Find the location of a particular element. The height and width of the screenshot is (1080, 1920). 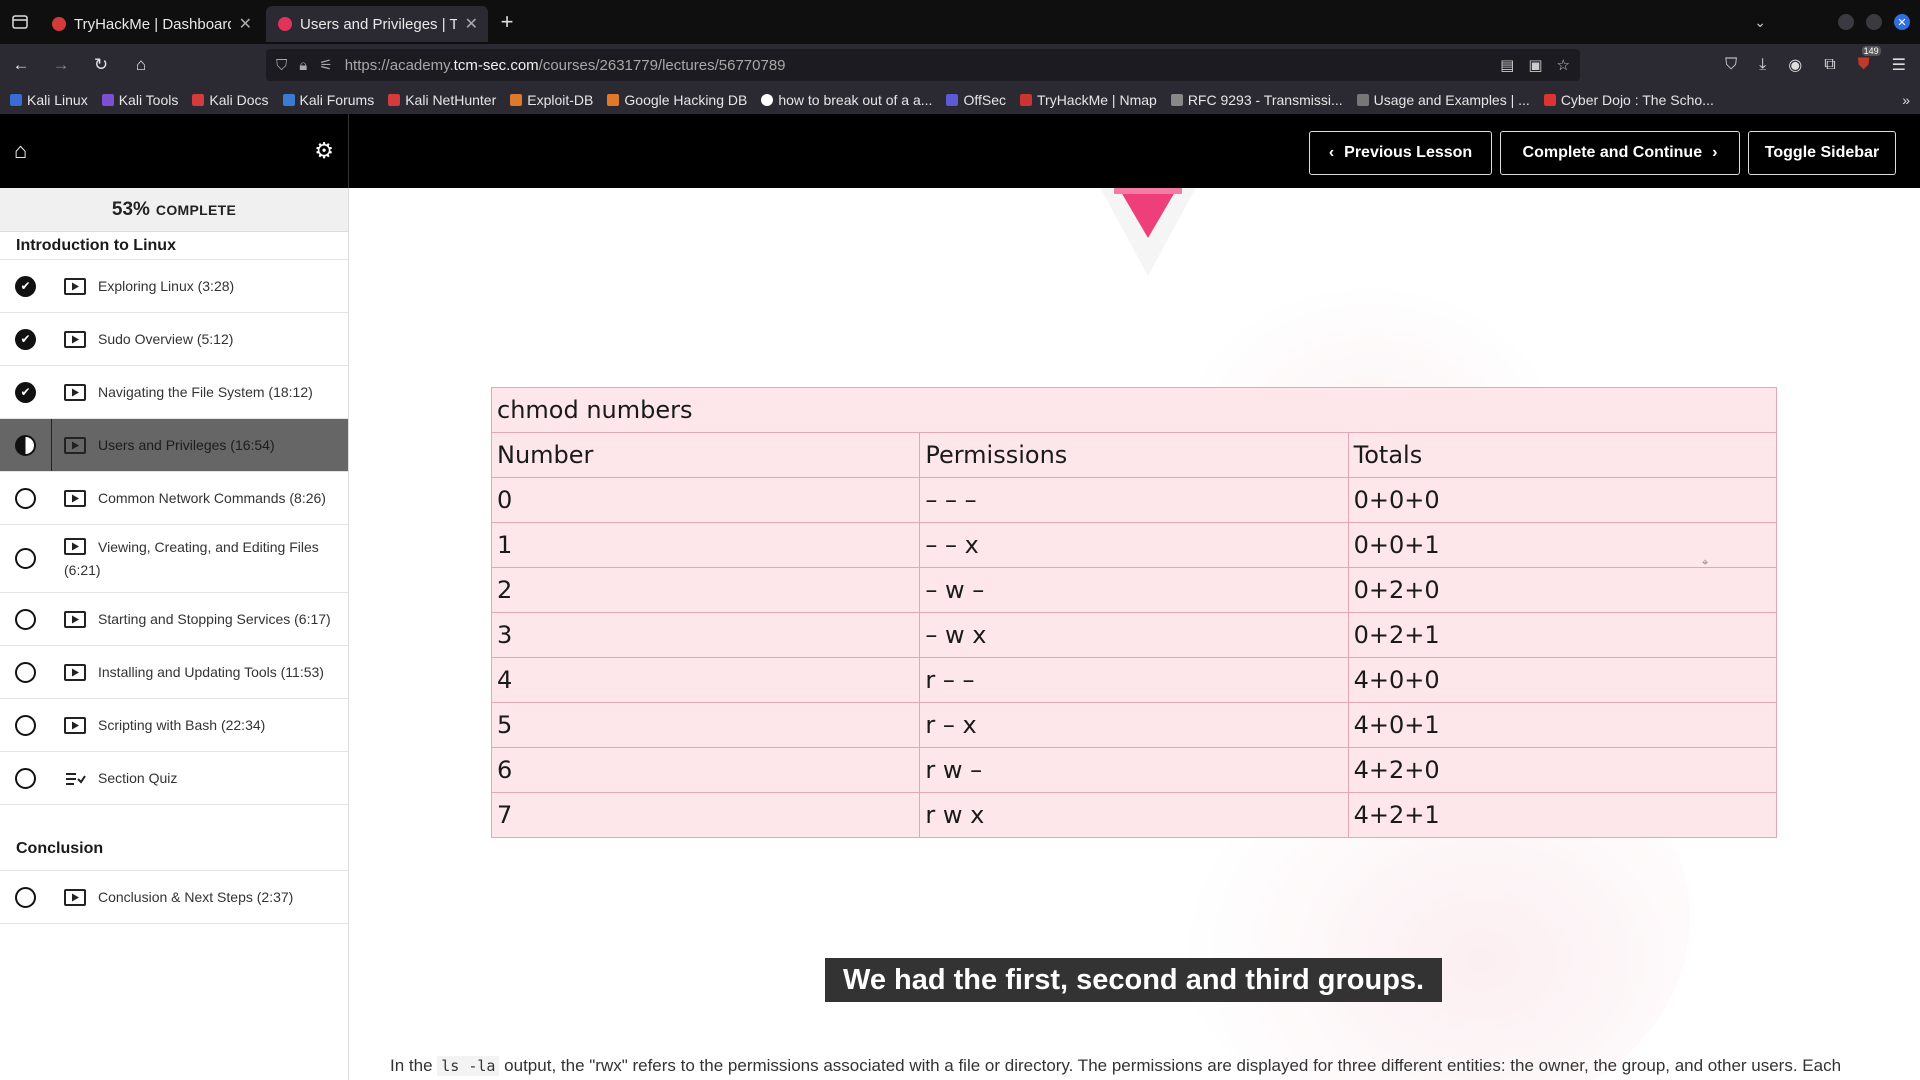

bookmark-kali-tools: Kali Tools is located at coordinates (139, 100).